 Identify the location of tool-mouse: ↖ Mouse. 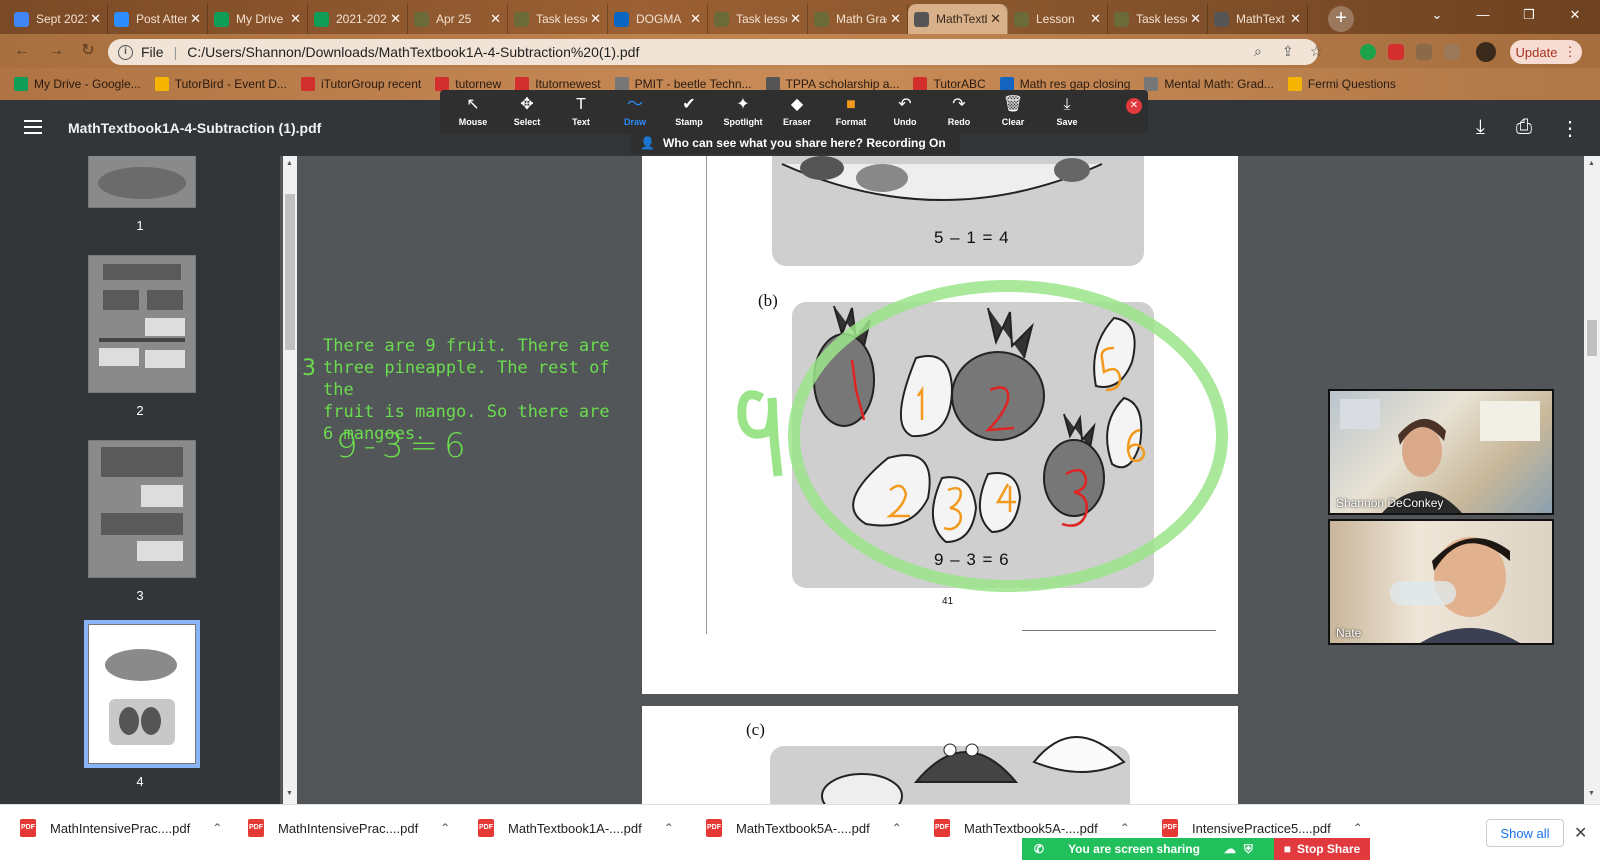
(473, 112).